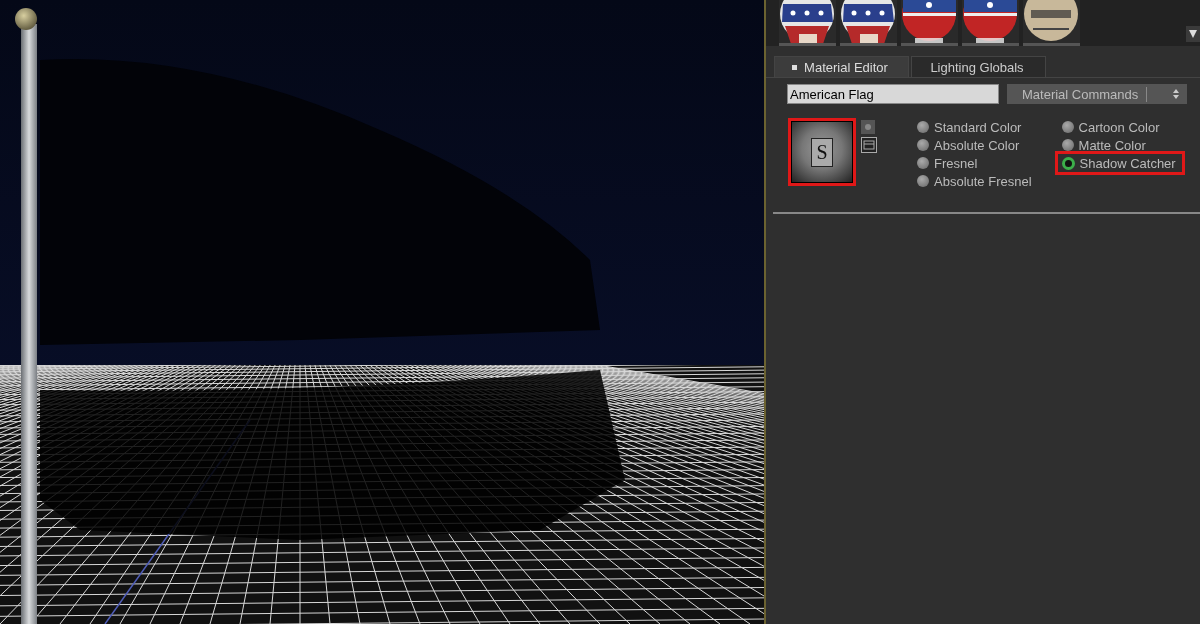  I want to click on material-preview: S, so click(822, 152).